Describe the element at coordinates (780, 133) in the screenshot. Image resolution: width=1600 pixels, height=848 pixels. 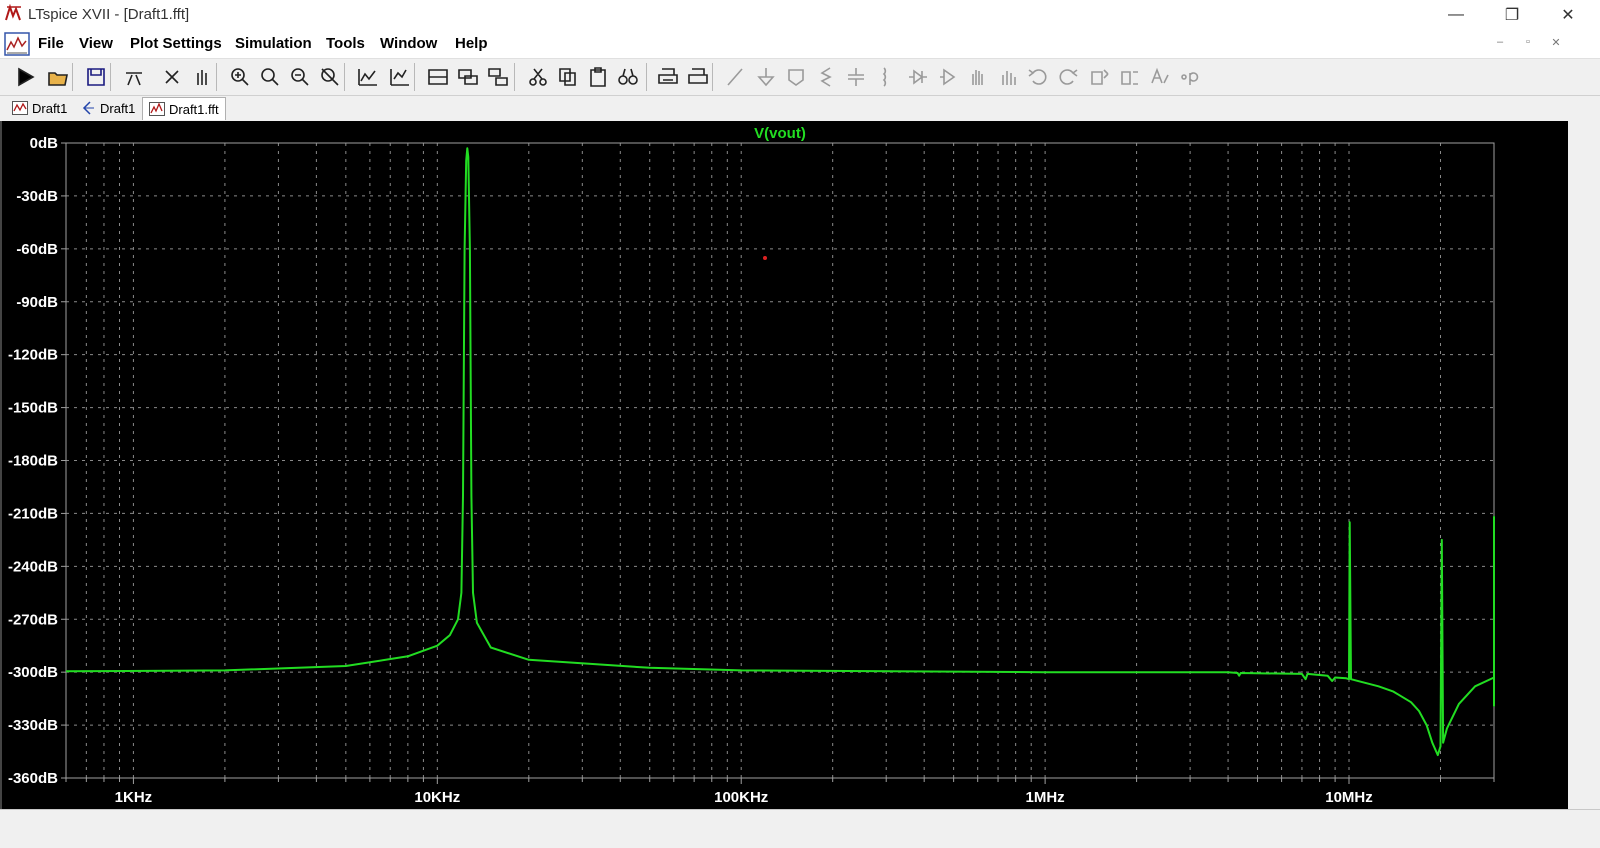
I see `chart-title: V(vout)` at that location.